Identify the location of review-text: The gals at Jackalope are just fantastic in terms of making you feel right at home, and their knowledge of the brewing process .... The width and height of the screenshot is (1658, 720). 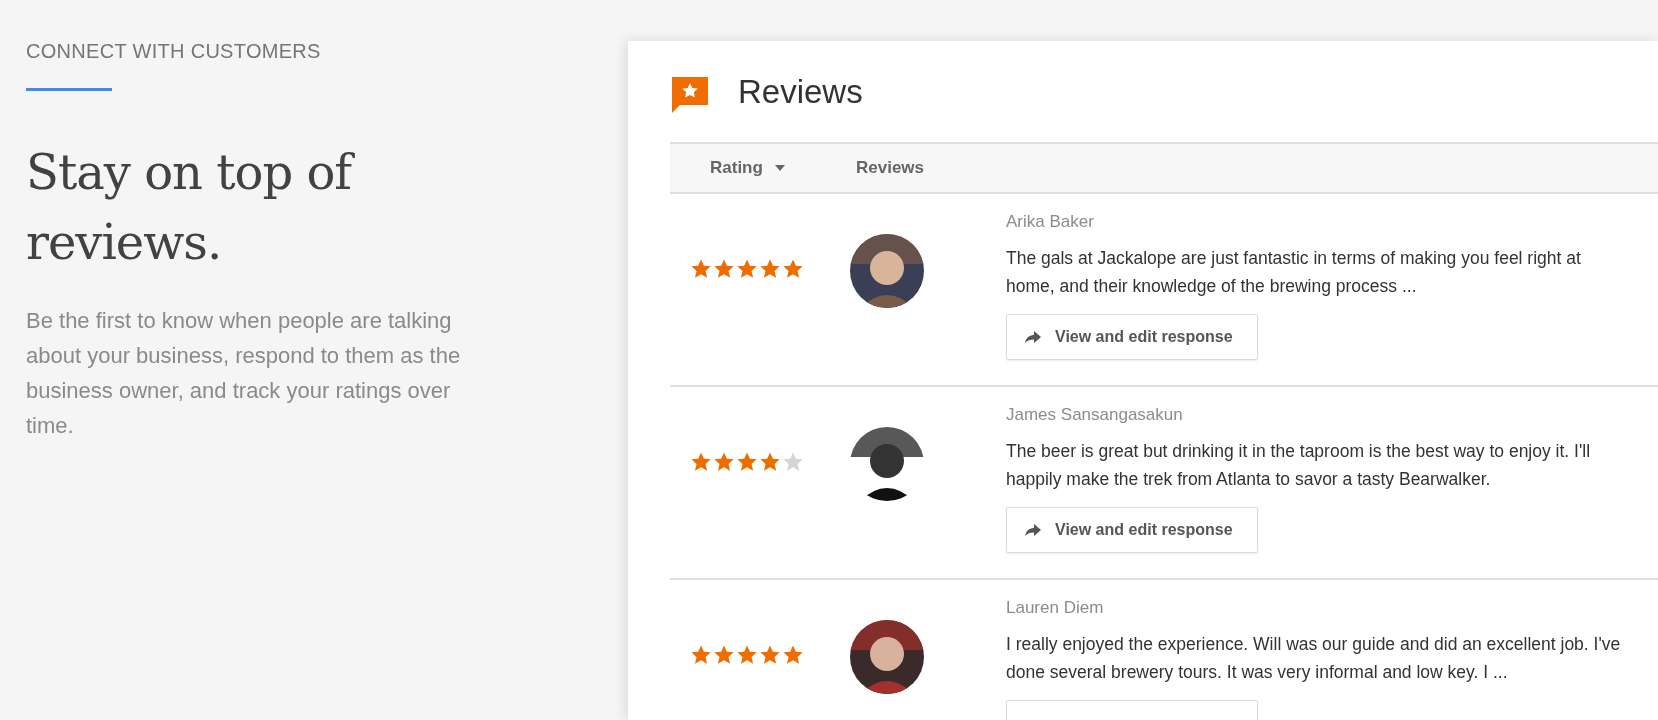
(1294, 272).